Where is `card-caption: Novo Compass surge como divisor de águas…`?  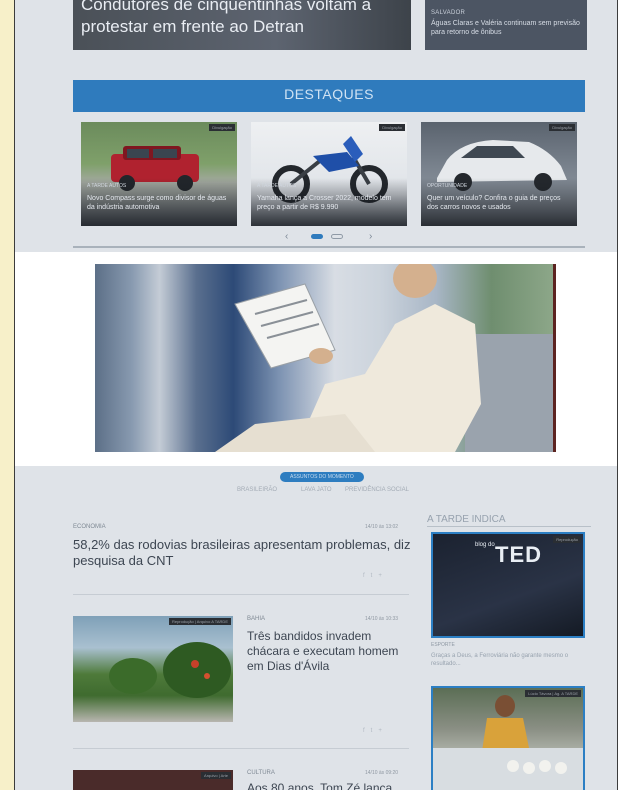
card-caption: Novo Compass surge como divisor de águas… is located at coordinates (160, 203).